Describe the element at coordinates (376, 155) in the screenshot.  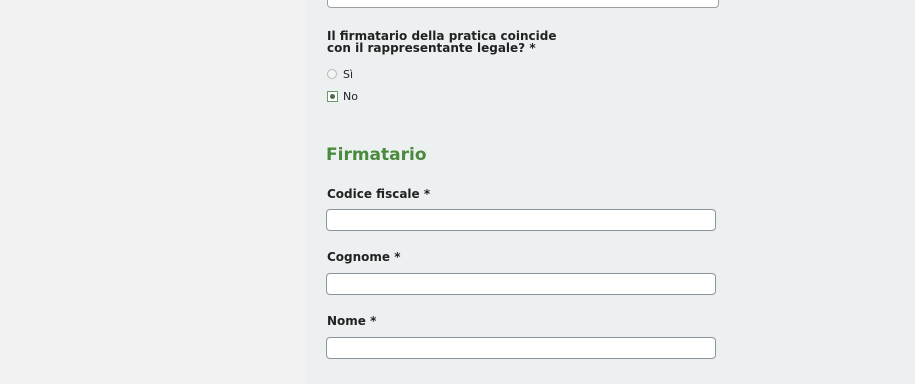
I see `section-title-firmatario: Firmatario` at that location.